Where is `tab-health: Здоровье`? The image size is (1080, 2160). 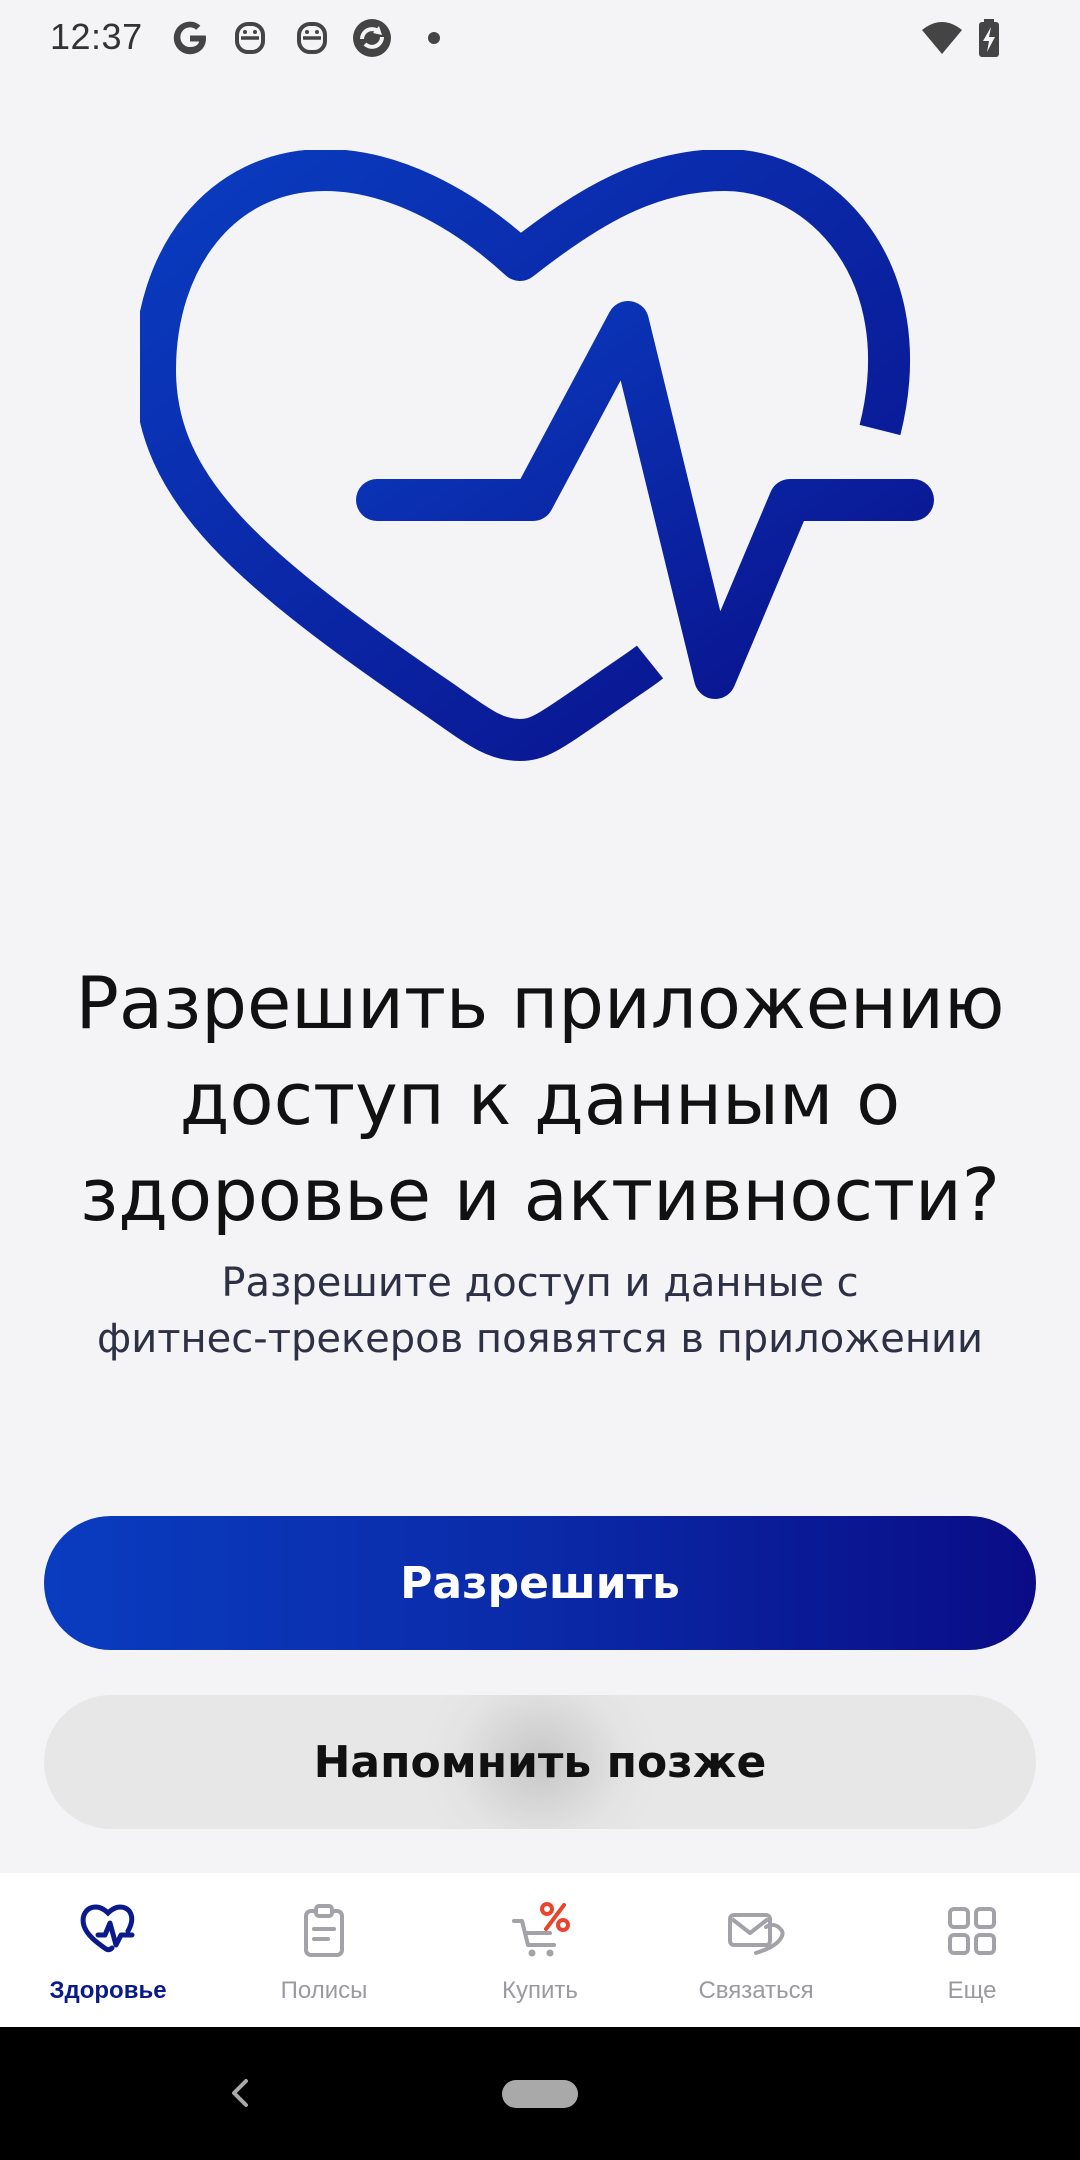
tab-health: Здоровье is located at coordinates (108, 1950).